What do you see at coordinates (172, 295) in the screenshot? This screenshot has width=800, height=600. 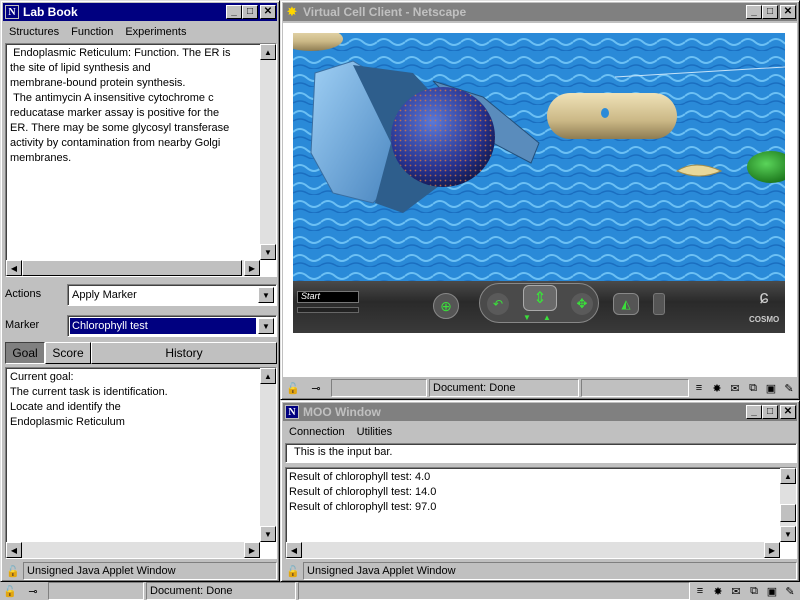 I see `actions-select: Apply Marker ▼` at bounding box center [172, 295].